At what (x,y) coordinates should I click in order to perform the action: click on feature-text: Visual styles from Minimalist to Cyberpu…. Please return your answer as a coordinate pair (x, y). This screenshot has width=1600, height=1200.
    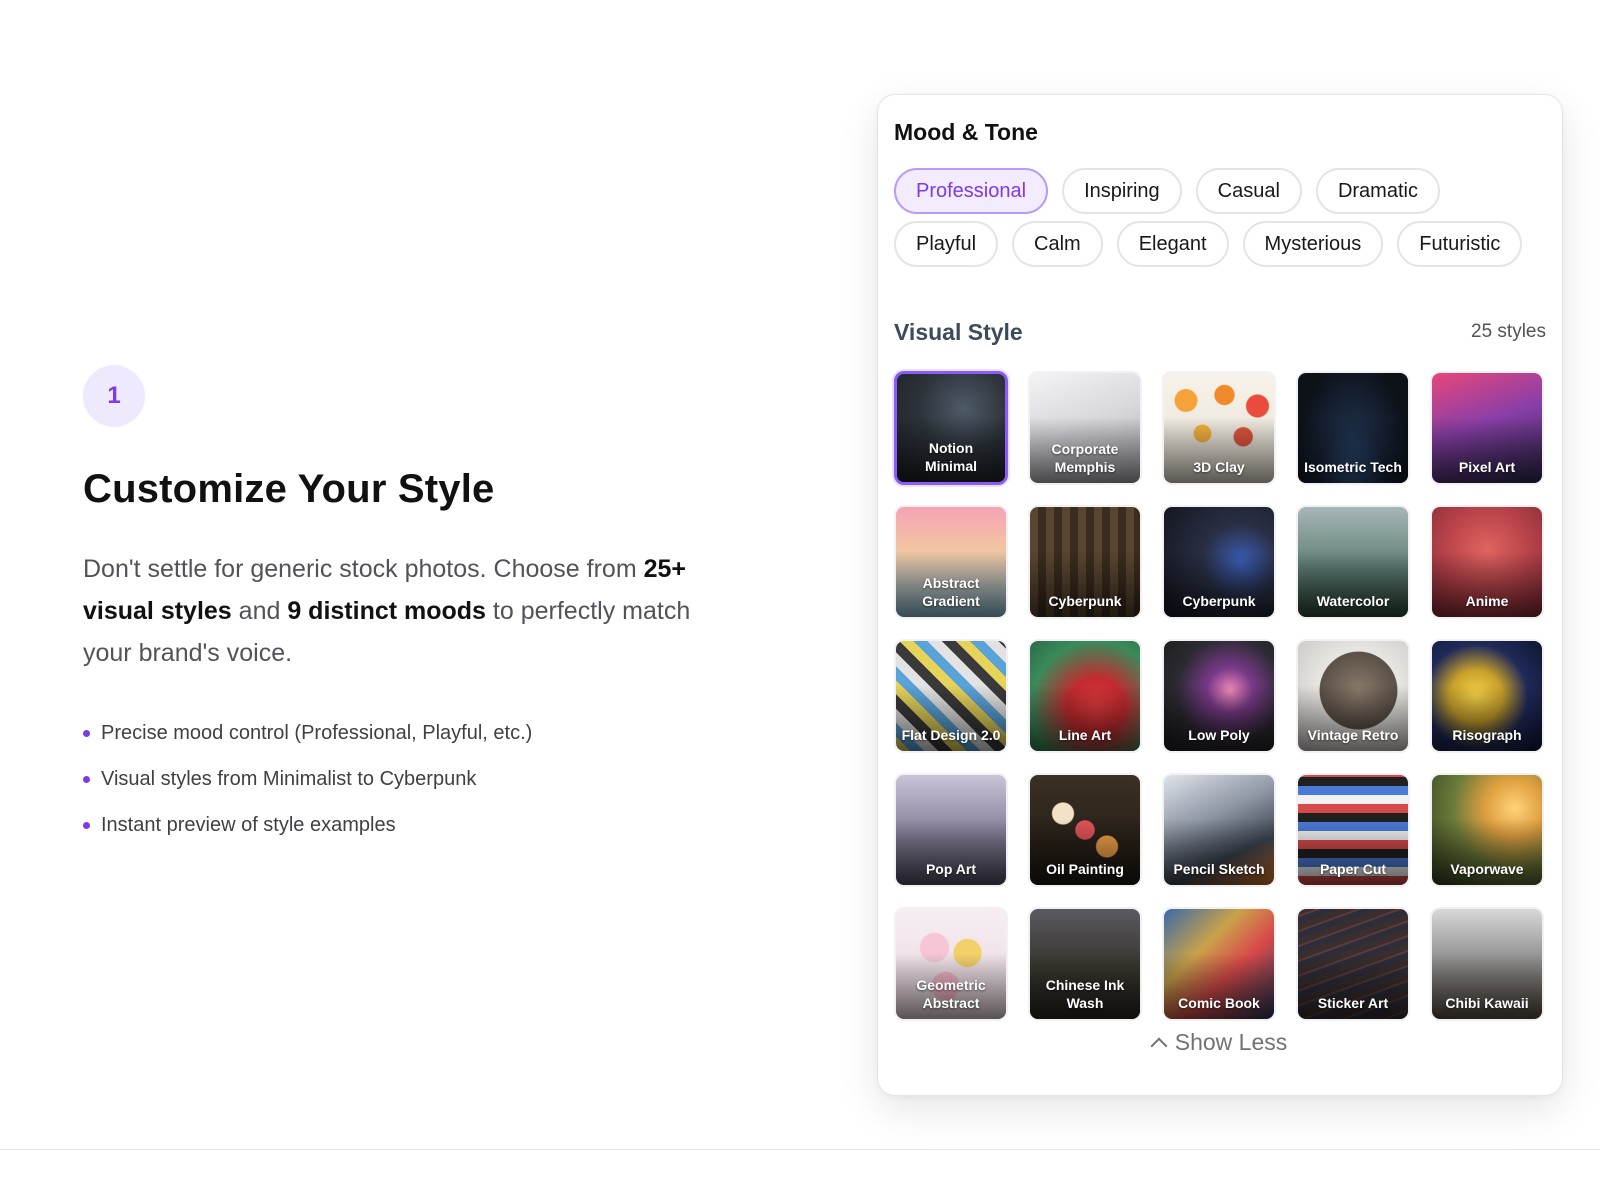
    Looking at the image, I should click on (289, 778).